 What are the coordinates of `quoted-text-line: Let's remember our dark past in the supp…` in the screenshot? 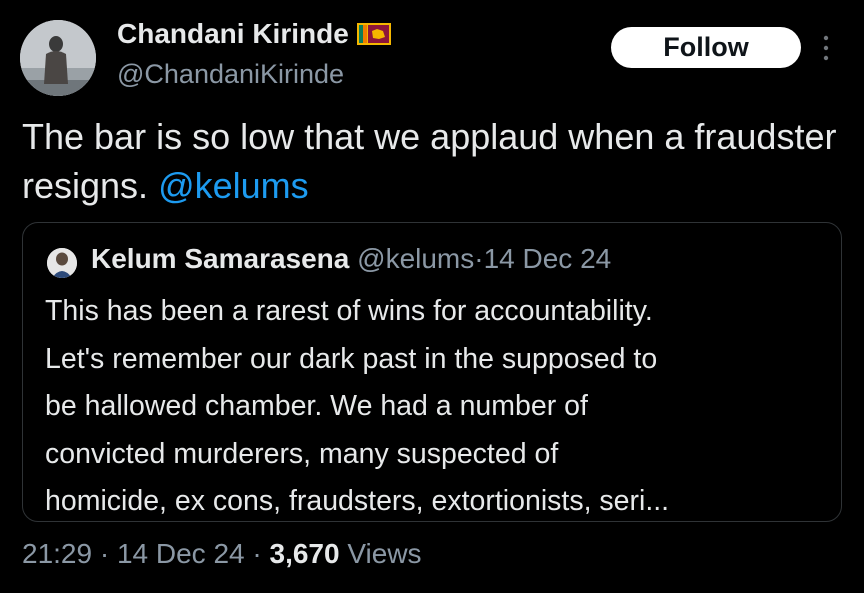 It's located at (351, 358).